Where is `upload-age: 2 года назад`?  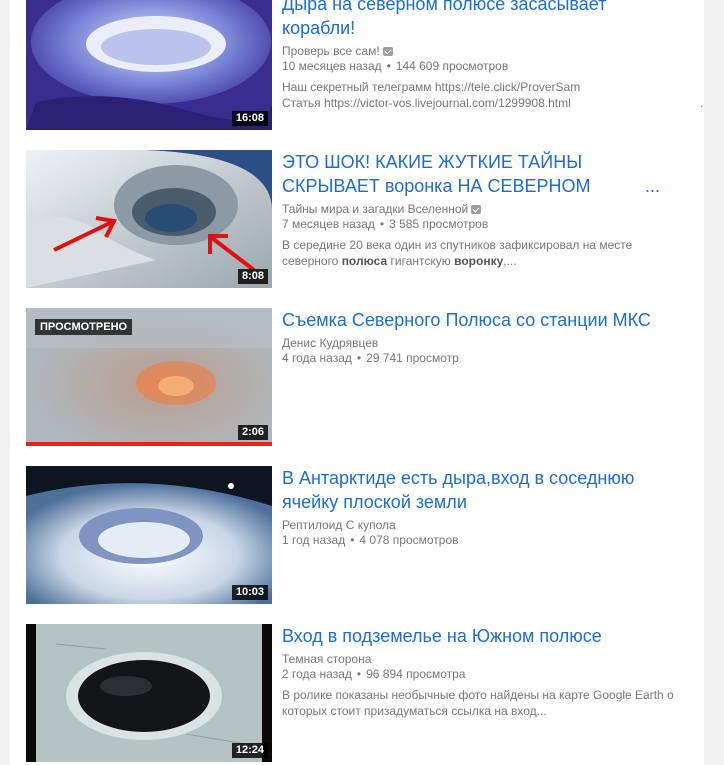
upload-age: 2 года назад is located at coordinates (317, 674).